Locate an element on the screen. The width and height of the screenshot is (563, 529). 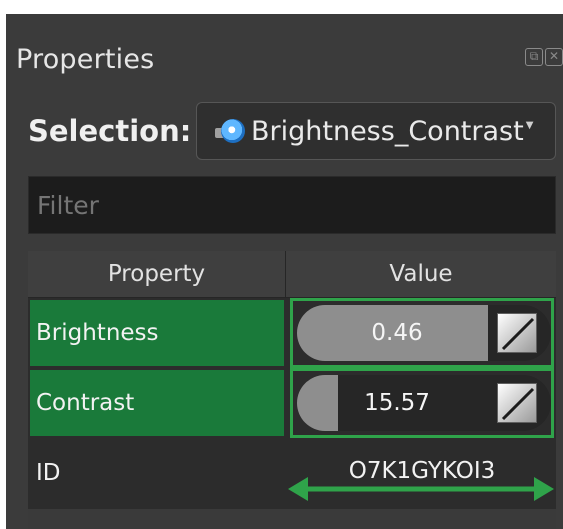
slider-value: 0.46 is located at coordinates (397, 333).